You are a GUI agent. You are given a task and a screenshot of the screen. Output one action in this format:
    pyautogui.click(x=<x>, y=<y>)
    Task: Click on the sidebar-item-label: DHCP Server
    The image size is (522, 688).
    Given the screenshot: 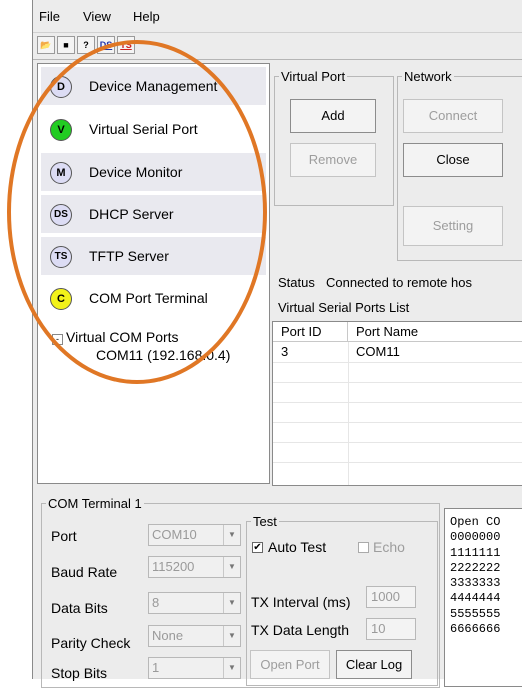 What is the action you would take?
    pyautogui.click(x=131, y=214)
    